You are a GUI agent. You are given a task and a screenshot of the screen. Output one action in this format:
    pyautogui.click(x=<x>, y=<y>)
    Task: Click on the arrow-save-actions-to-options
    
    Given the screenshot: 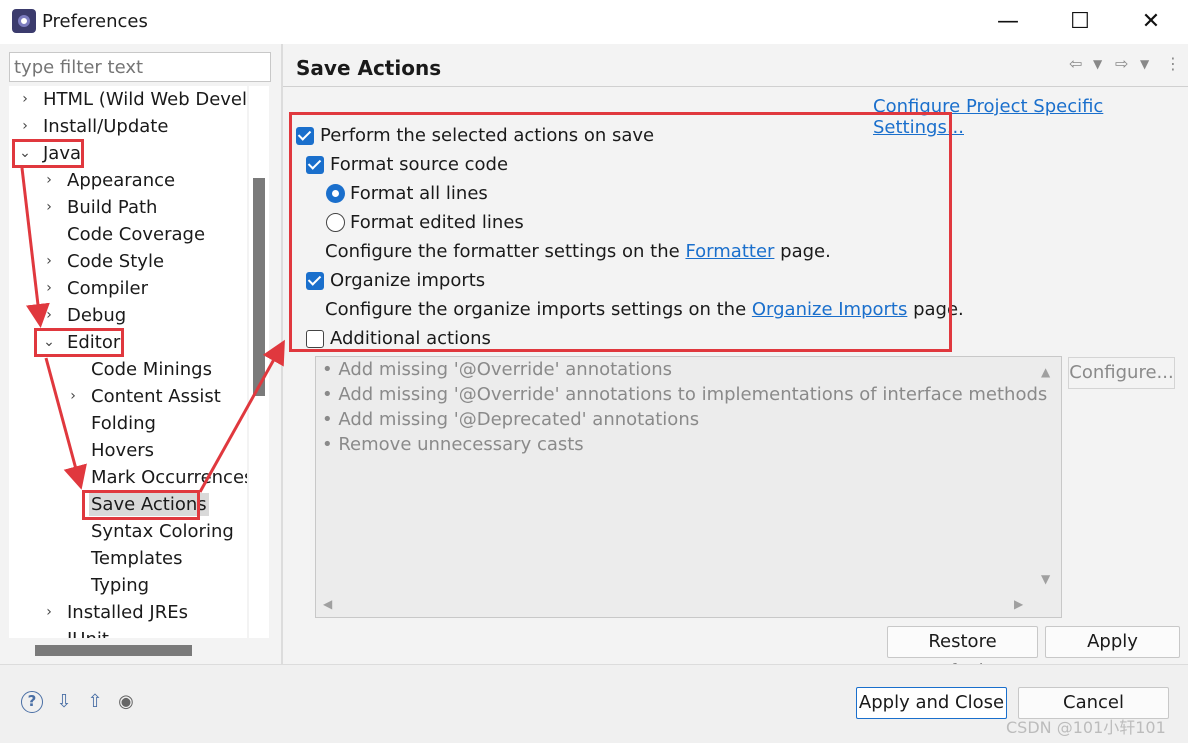 What is the action you would take?
    pyautogui.click(x=241, y=416)
    